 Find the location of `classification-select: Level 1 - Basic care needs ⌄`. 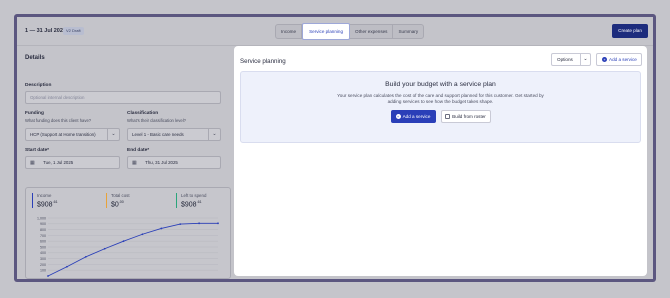

classification-select: Level 1 - Basic care needs ⌄ is located at coordinates (174, 134).